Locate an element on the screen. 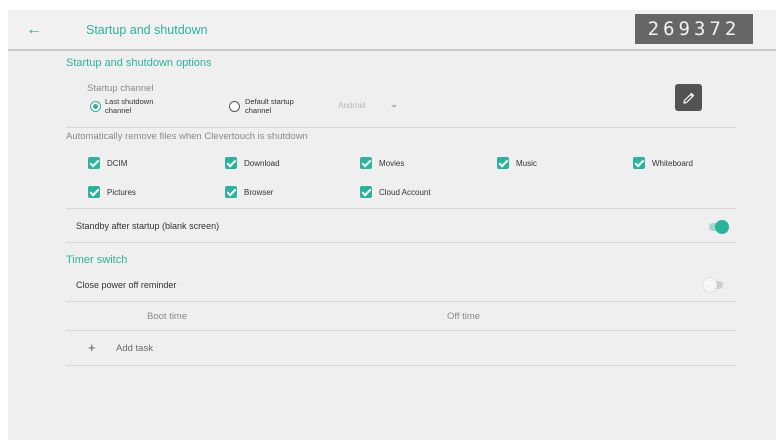  off-time-header: Off time is located at coordinates (464, 316).